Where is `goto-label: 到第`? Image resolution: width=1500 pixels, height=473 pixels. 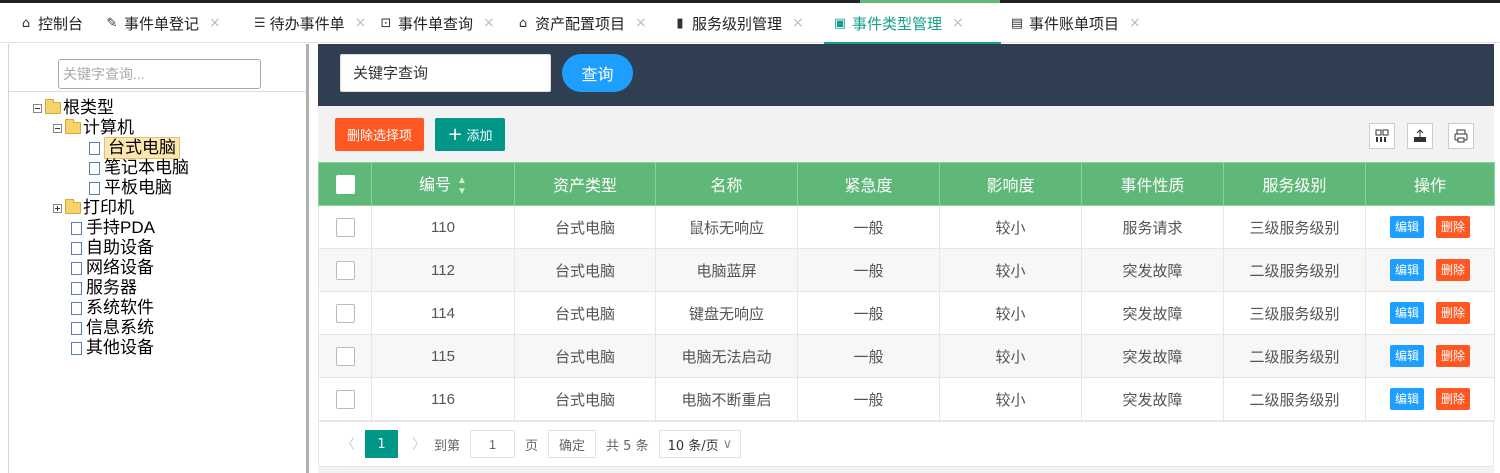
goto-label: 到第 is located at coordinates (447, 446).